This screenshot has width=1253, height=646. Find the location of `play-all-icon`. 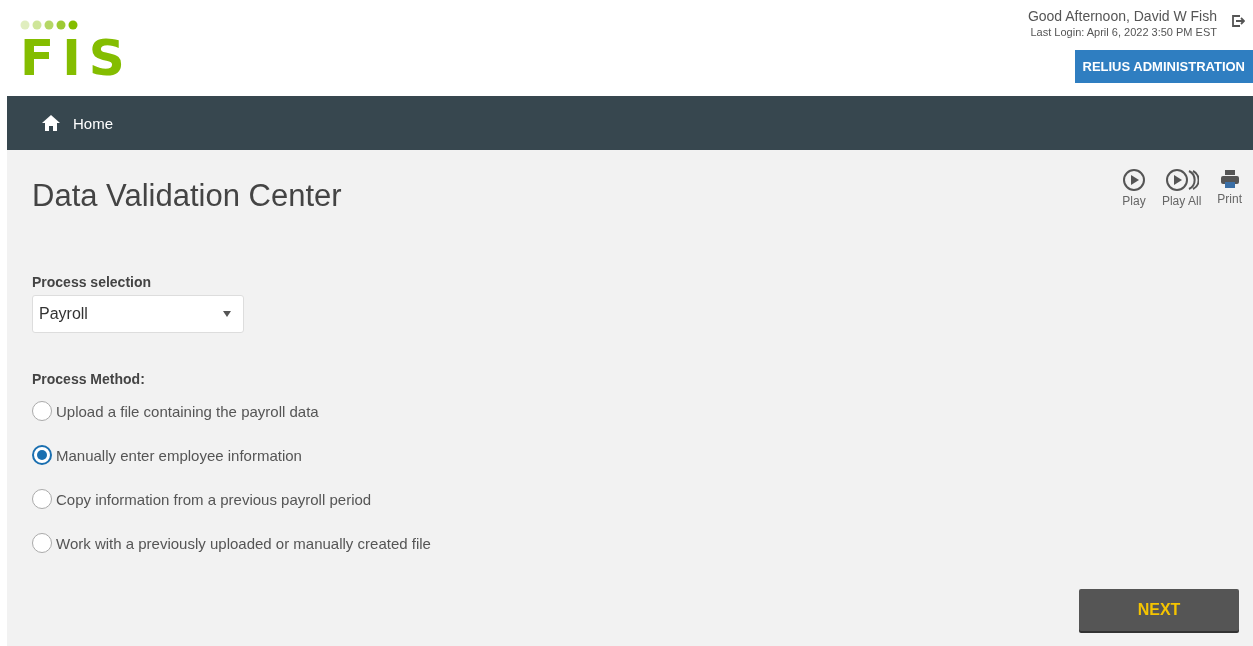

play-all-icon is located at coordinates (1181, 180).